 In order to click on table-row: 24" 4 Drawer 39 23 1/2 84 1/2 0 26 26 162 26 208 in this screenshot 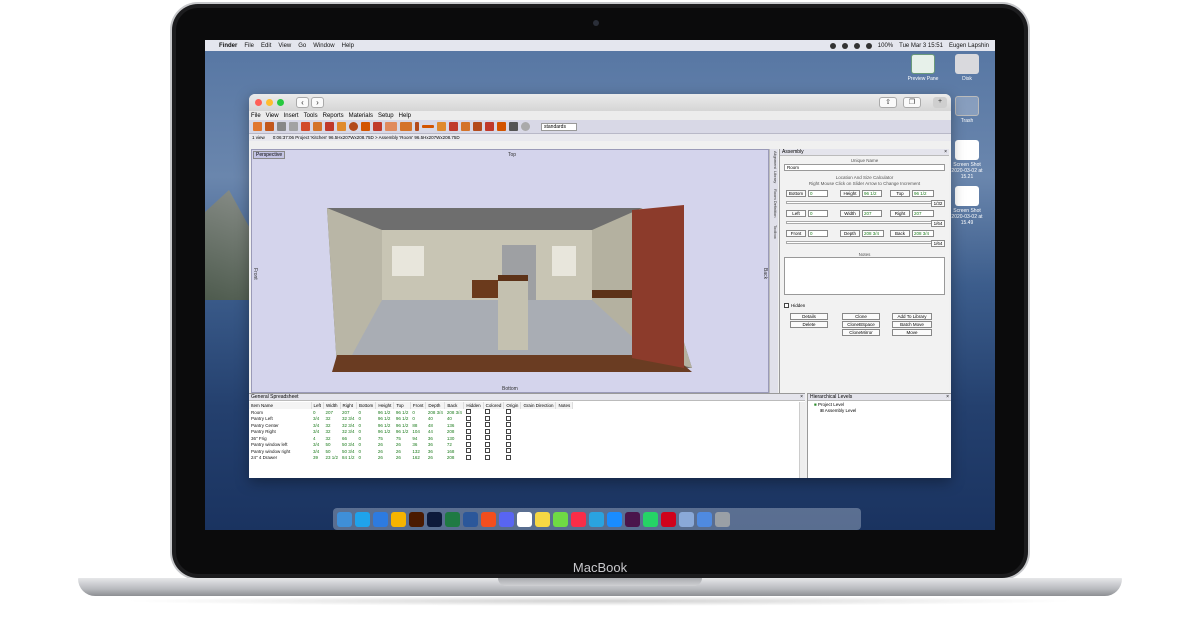, I will do `click(411, 458)`.